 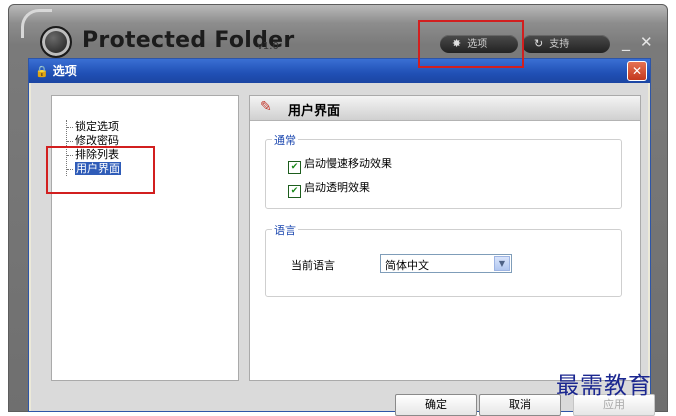 I want to click on slow-move-effect-label: 启动慢速移动效果, so click(x=348, y=163).